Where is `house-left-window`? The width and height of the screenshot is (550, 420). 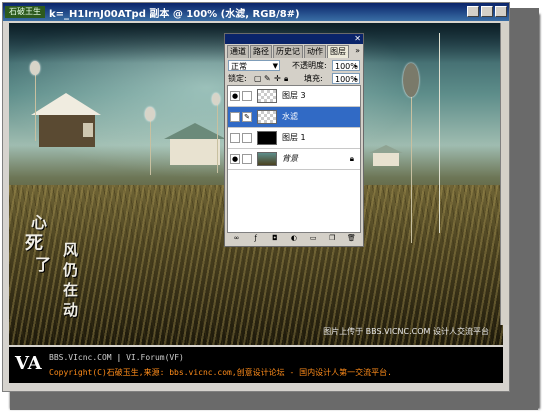
house-left-window is located at coordinates (88, 130).